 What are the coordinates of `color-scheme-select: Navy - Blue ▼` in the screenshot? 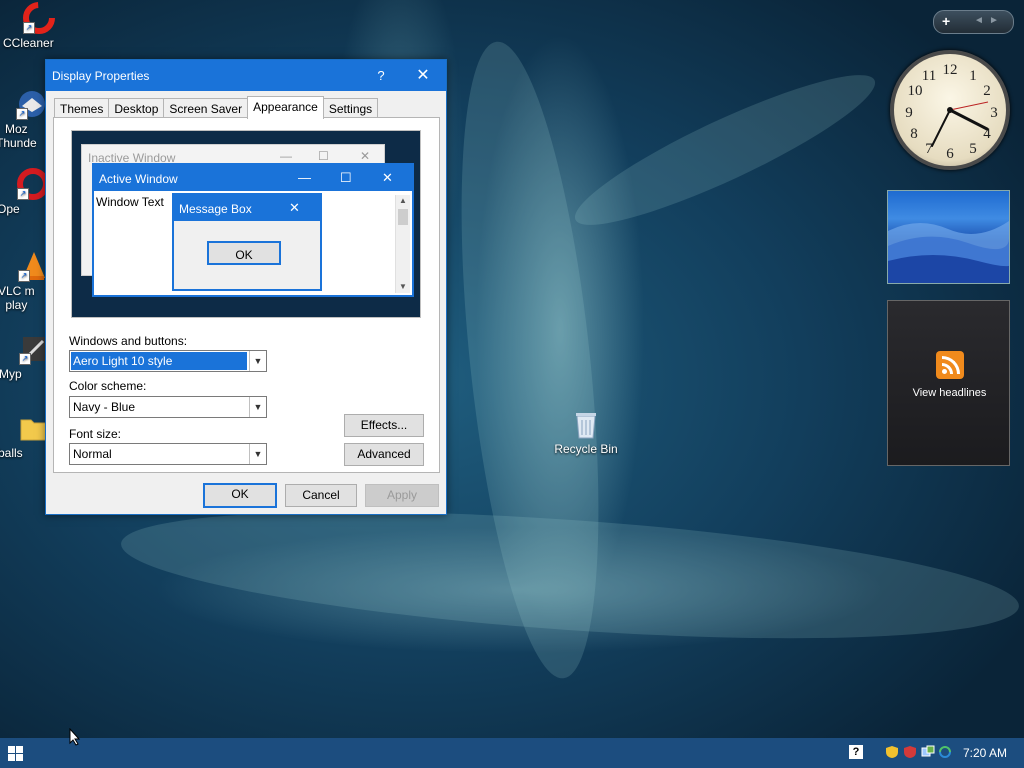 It's located at (168, 407).